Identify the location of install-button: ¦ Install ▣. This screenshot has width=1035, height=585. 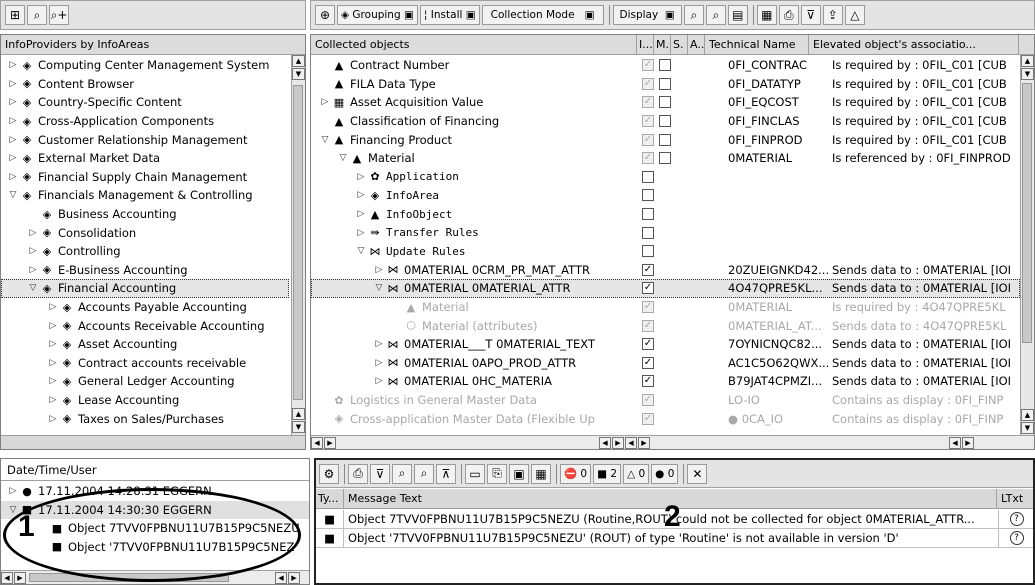
(449, 15).